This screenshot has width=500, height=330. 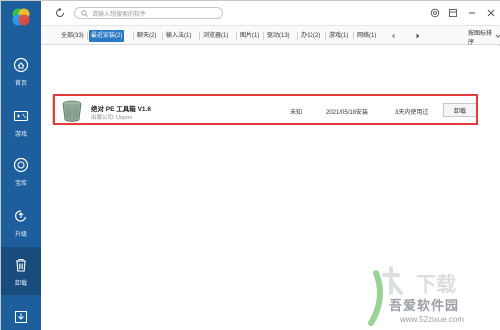 What do you see at coordinates (119, 14) in the screenshot?
I see `search-placeholder: 请输入想搜索的软件` at bounding box center [119, 14].